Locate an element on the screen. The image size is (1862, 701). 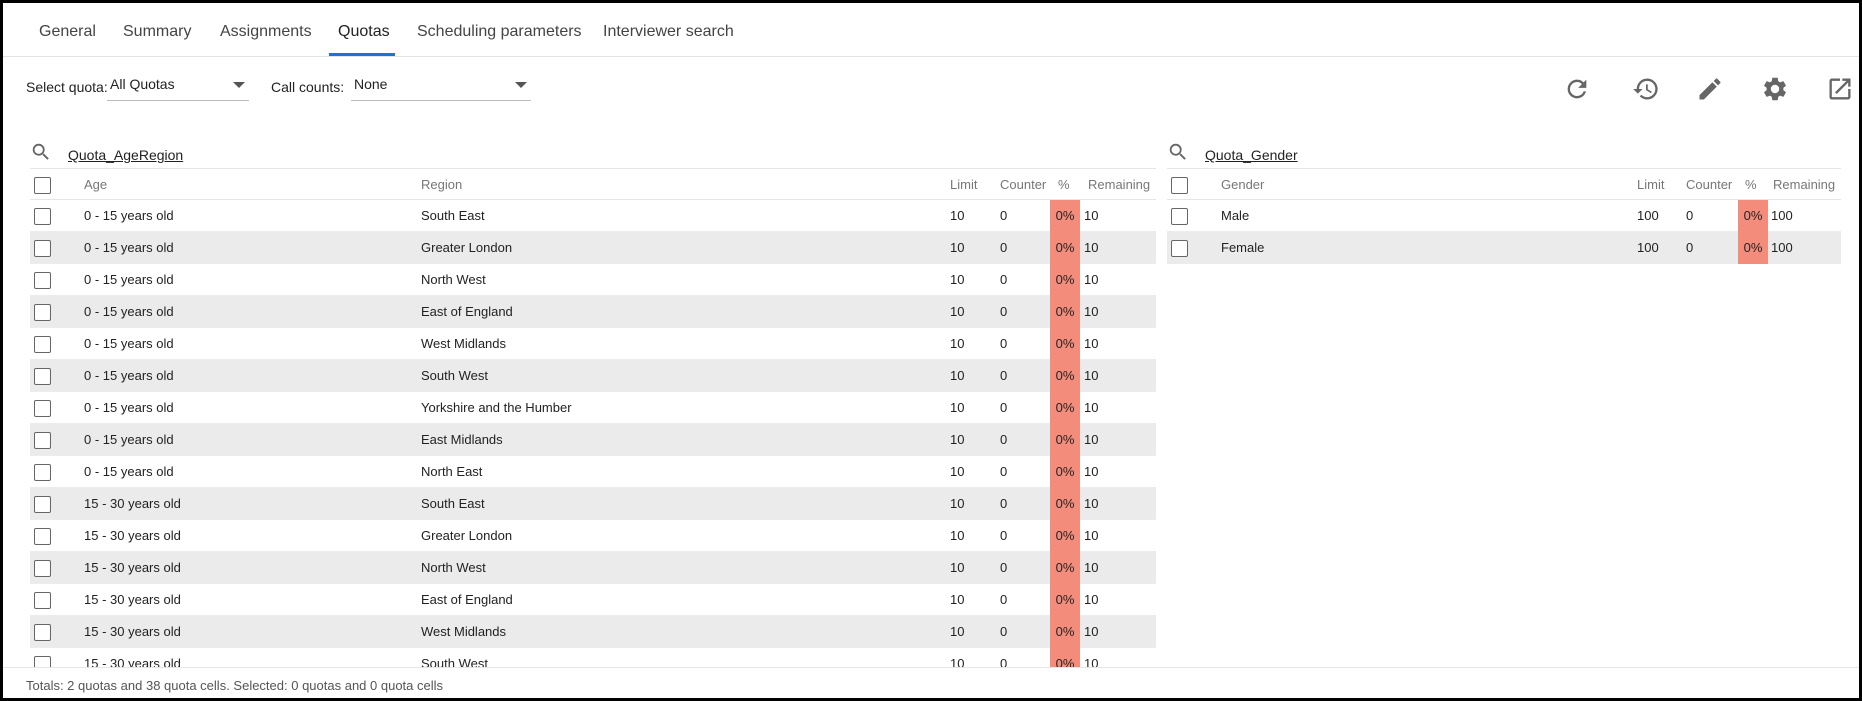
edit-icon is located at coordinates (1710, 89).